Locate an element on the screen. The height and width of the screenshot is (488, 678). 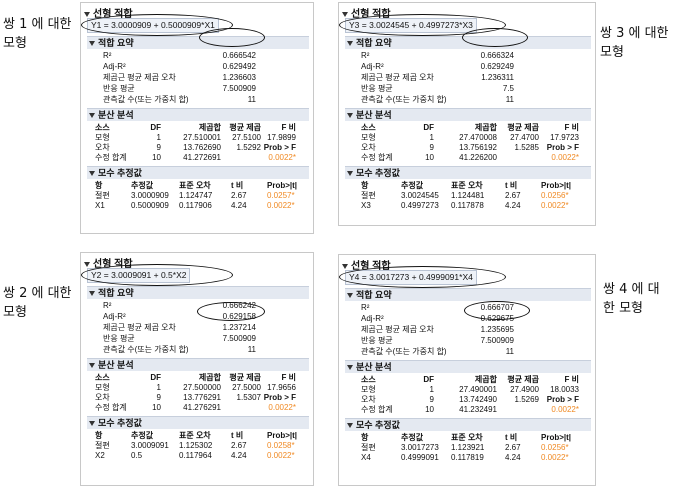
anova-column-header: 평균 제곱 is located at coordinates (245, 127).